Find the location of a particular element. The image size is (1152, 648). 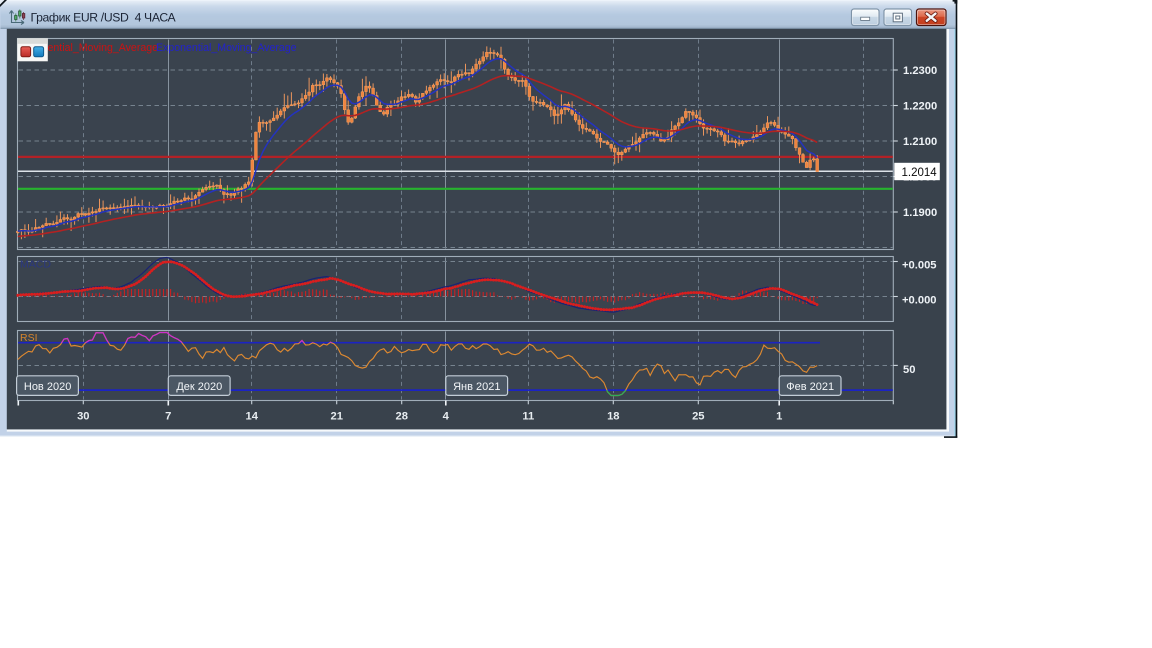

svg-text: RSI is located at coordinates (29, 338).